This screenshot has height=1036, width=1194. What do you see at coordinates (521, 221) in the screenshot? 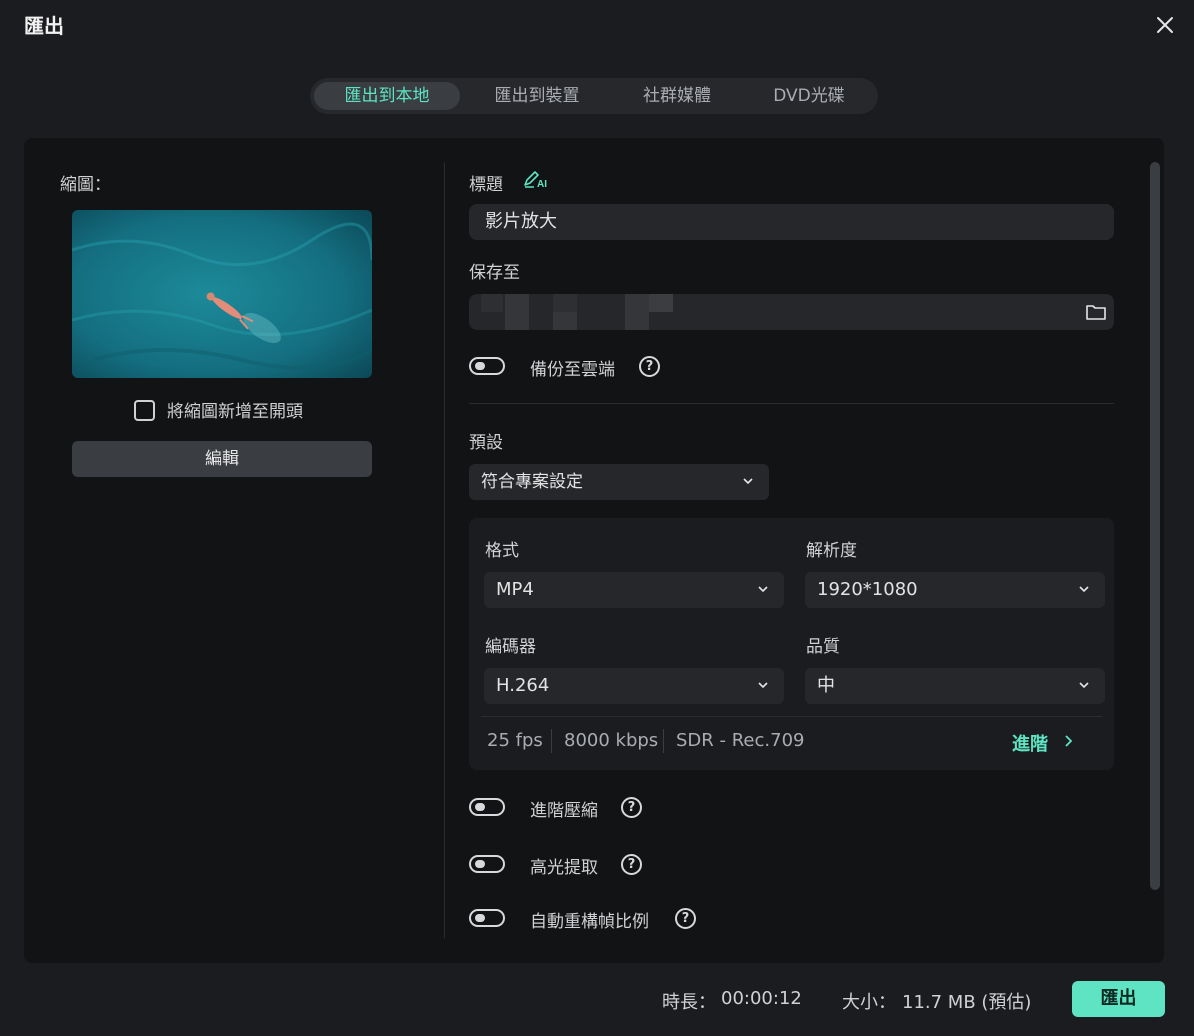
I see `title-input-value: 影片放大` at bounding box center [521, 221].